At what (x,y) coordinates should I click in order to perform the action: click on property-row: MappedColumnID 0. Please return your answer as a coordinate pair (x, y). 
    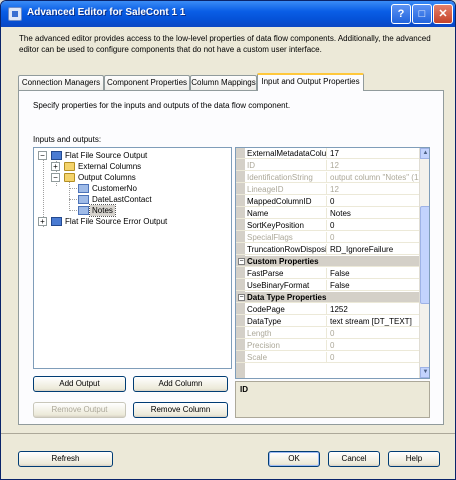
    Looking at the image, I should click on (327, 201).